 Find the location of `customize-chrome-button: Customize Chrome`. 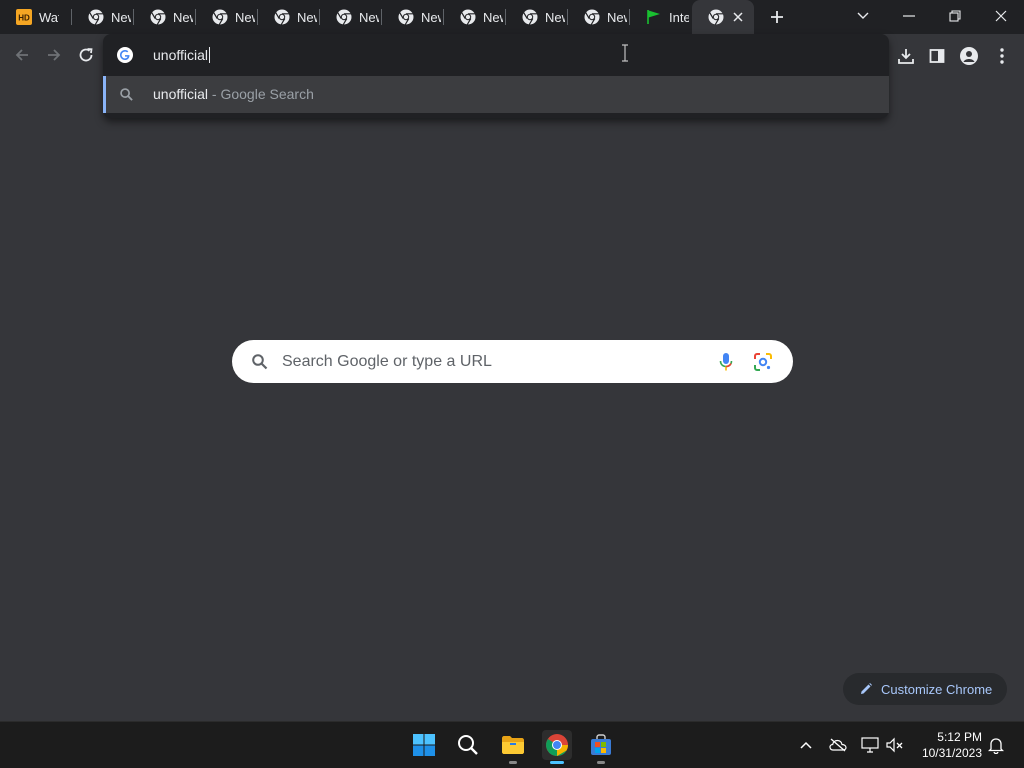

customize-chrome-button: Customize Chrome is located at coordinates (925, 689).